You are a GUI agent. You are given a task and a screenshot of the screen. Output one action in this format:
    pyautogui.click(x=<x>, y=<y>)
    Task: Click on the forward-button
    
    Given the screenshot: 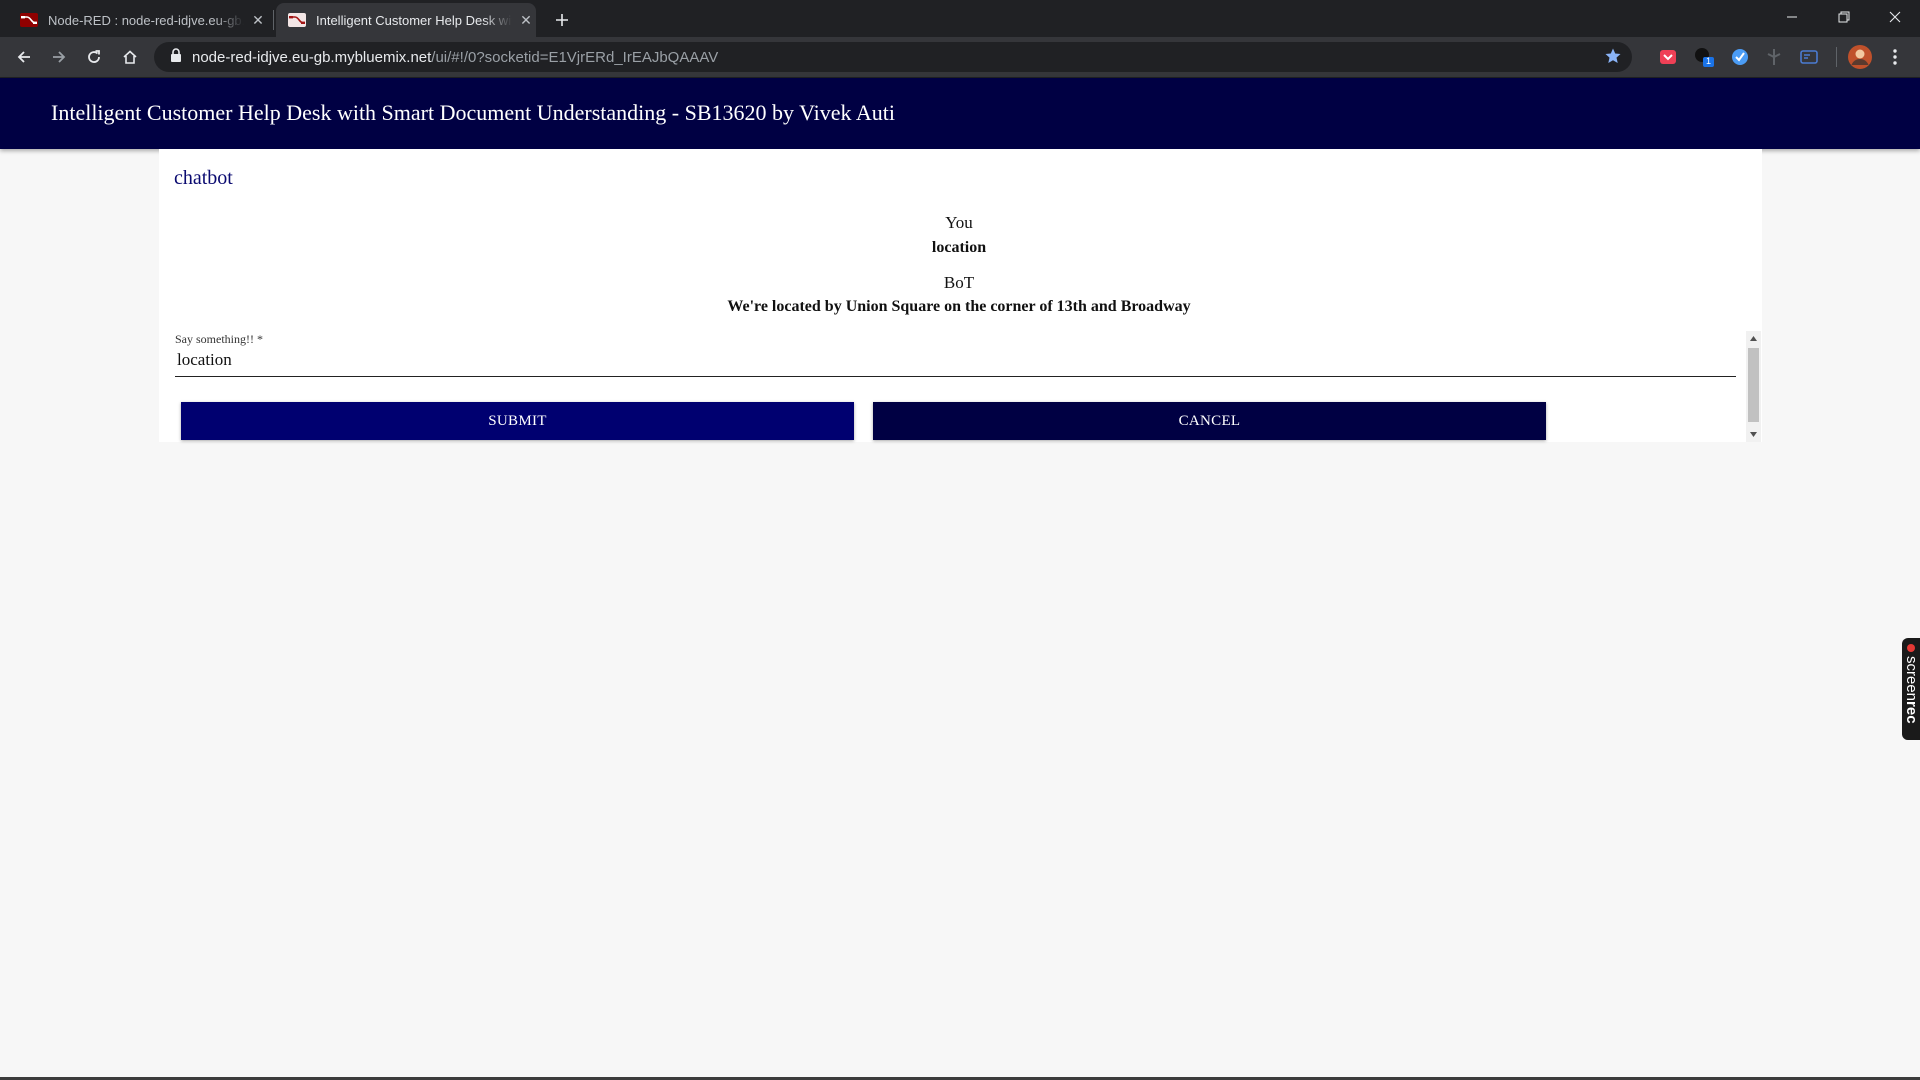 What is the action you would take?
    pyautogui.click(x=59, y=57)
    